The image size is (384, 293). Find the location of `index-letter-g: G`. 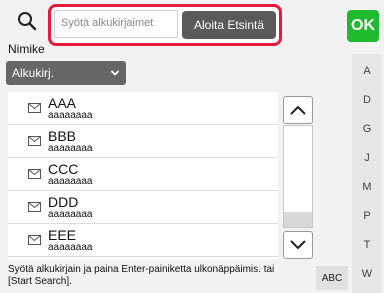

index-letter-g: G is located at coordinates (367, 129).